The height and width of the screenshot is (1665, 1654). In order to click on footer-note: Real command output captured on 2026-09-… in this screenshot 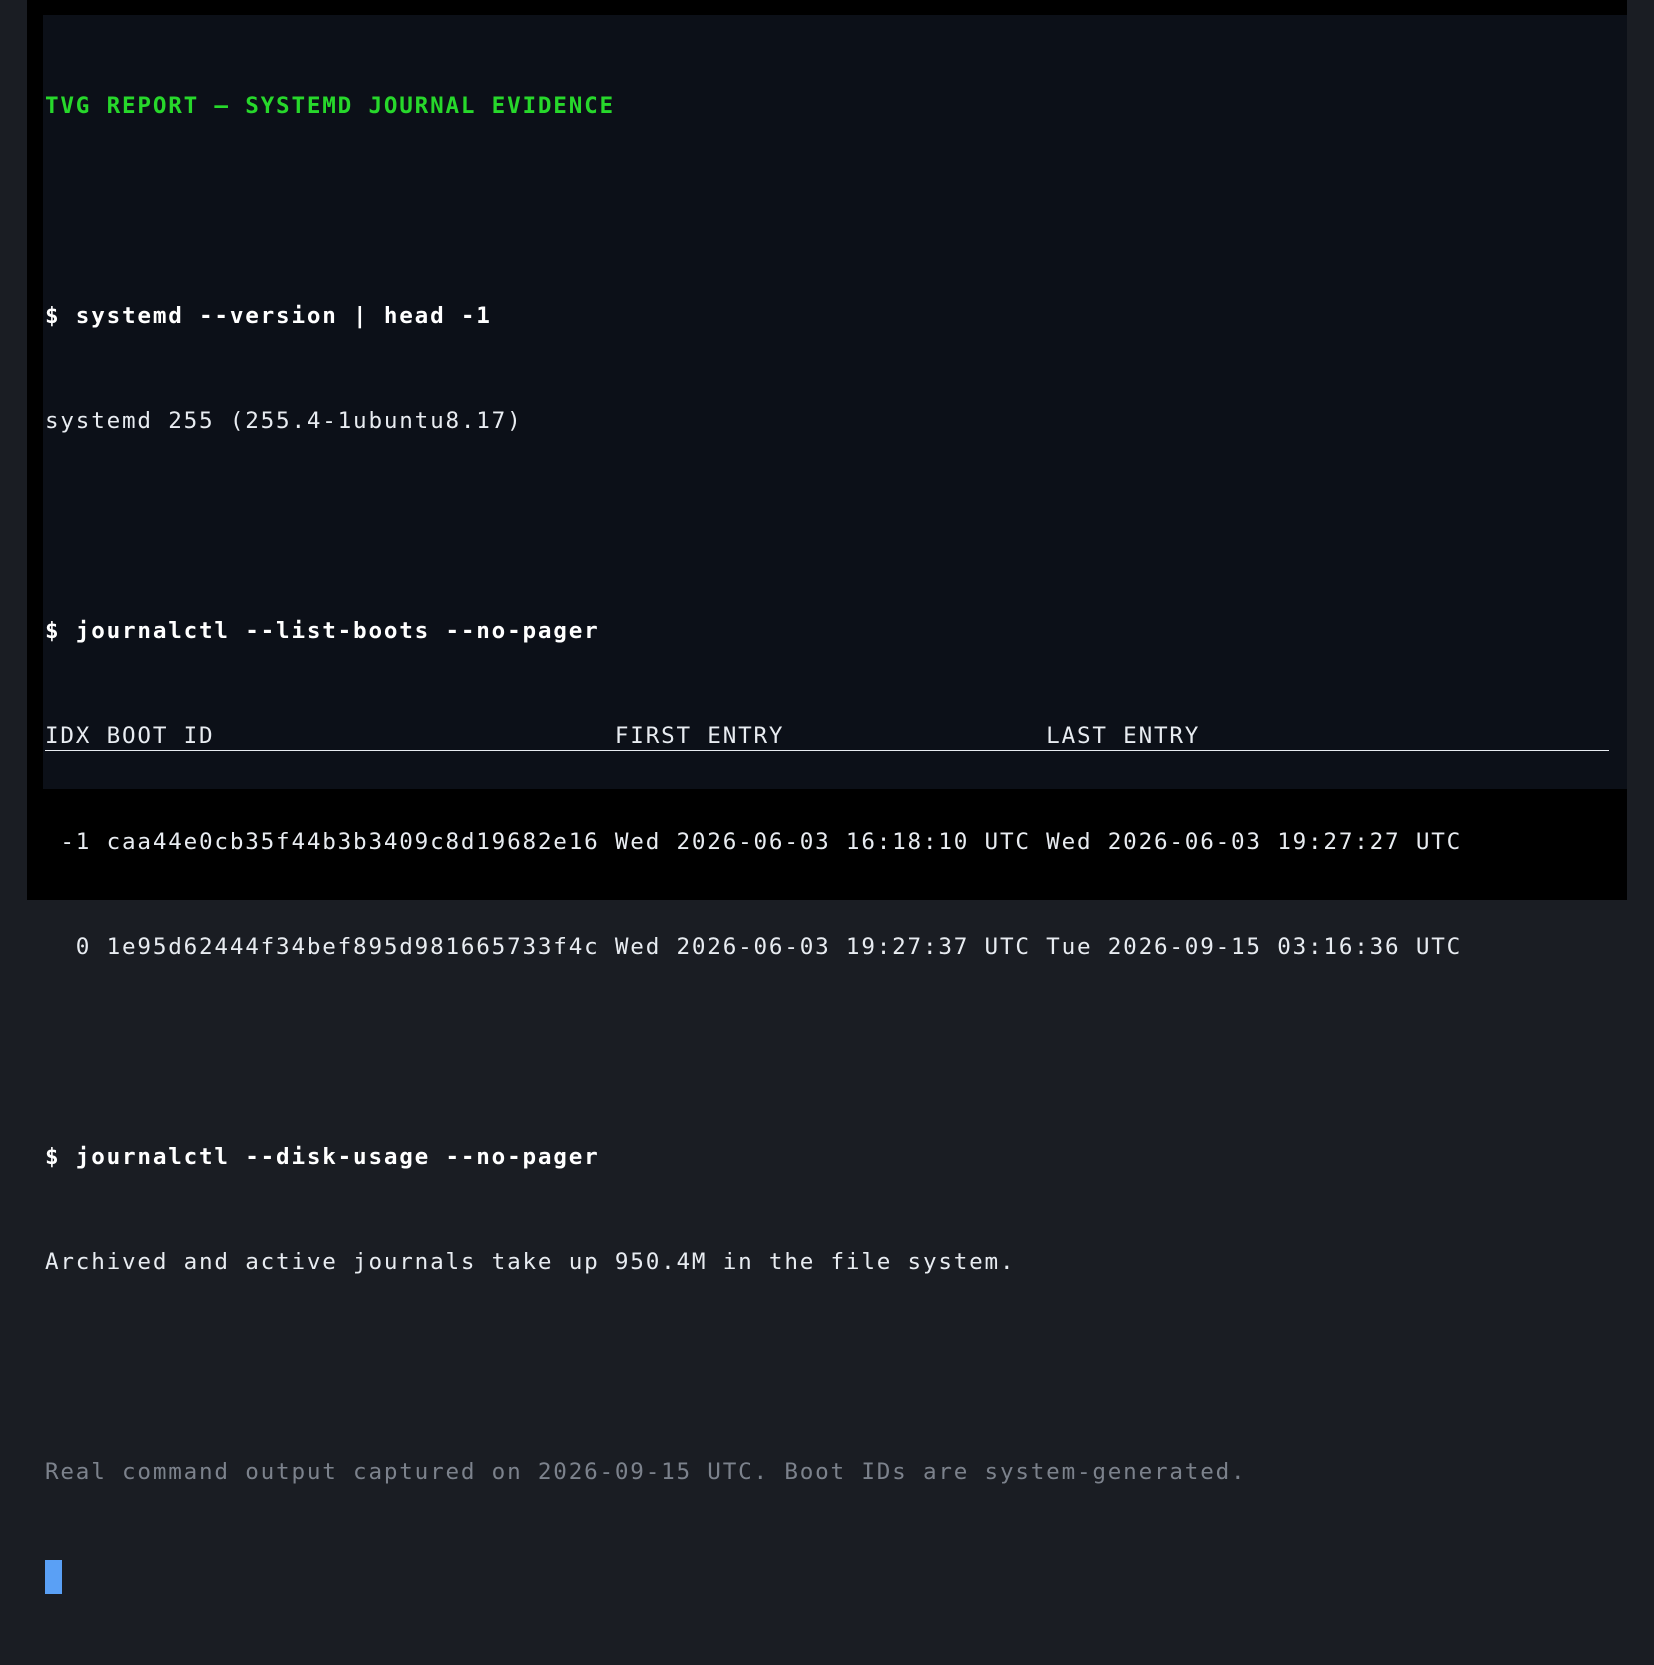, I will do `click(646, 1472)`.